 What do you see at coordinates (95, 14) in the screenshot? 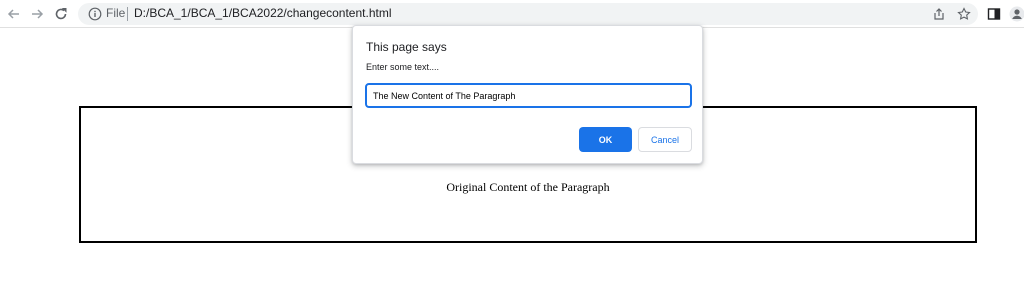
I see `info-circle-icon` at bounding box center [95, 14].